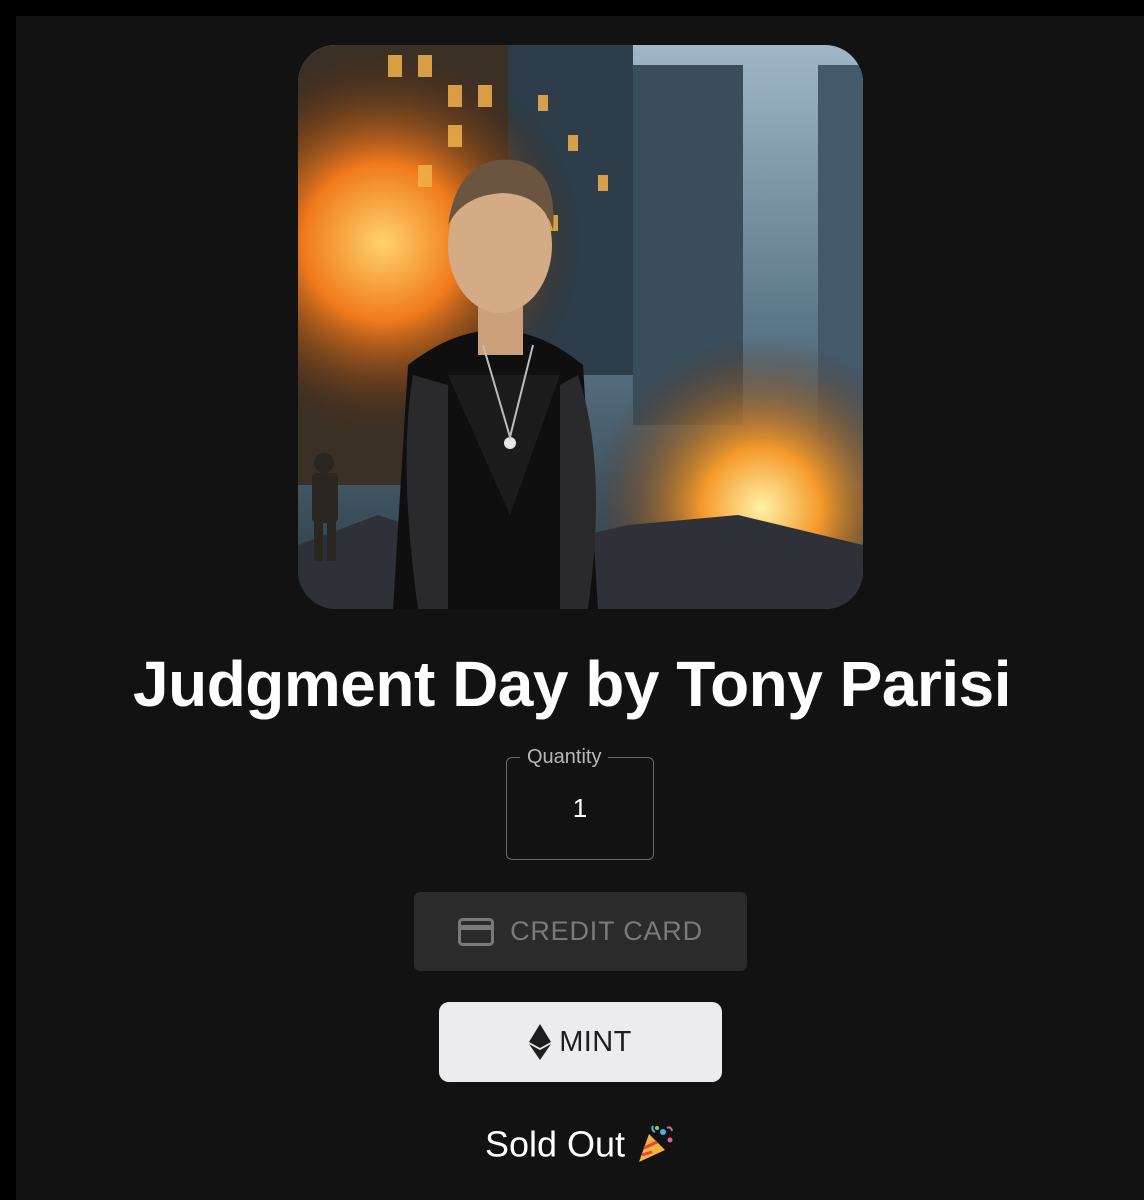 The image size is (1144, 1200). Describe the element at coordinates (540, 1042) in the screenshot. I see `ethereum-icon` at that location.